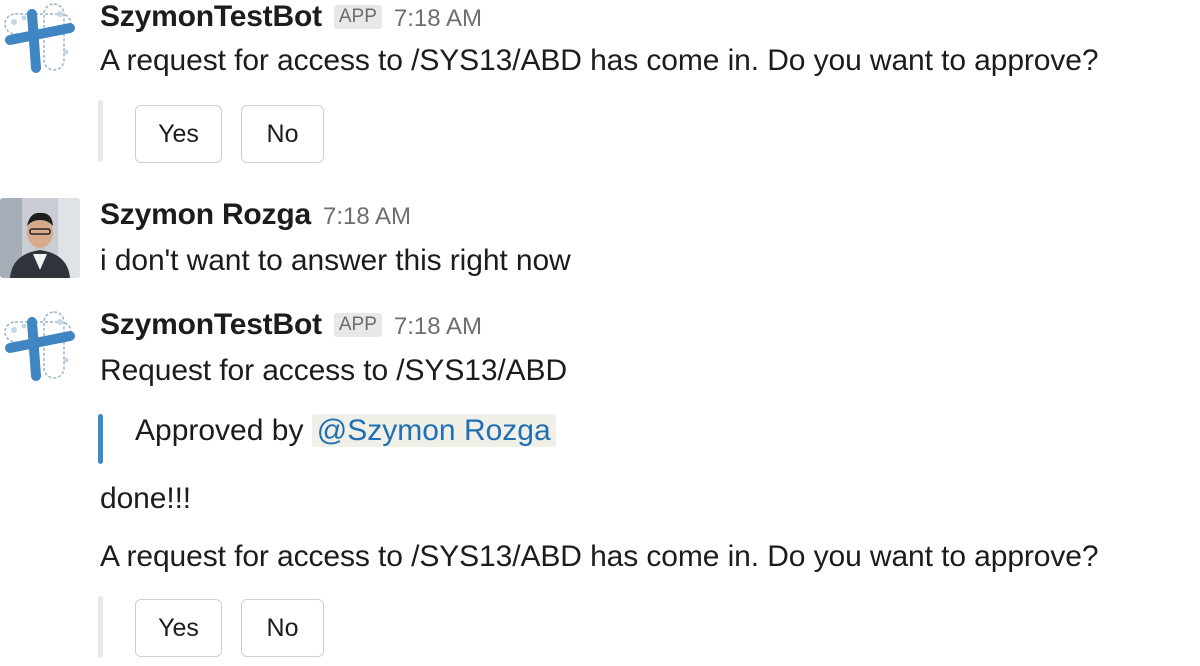  Describe the element at coordinates (40, 238) in the screenshot. I see `user-photo` at that location.